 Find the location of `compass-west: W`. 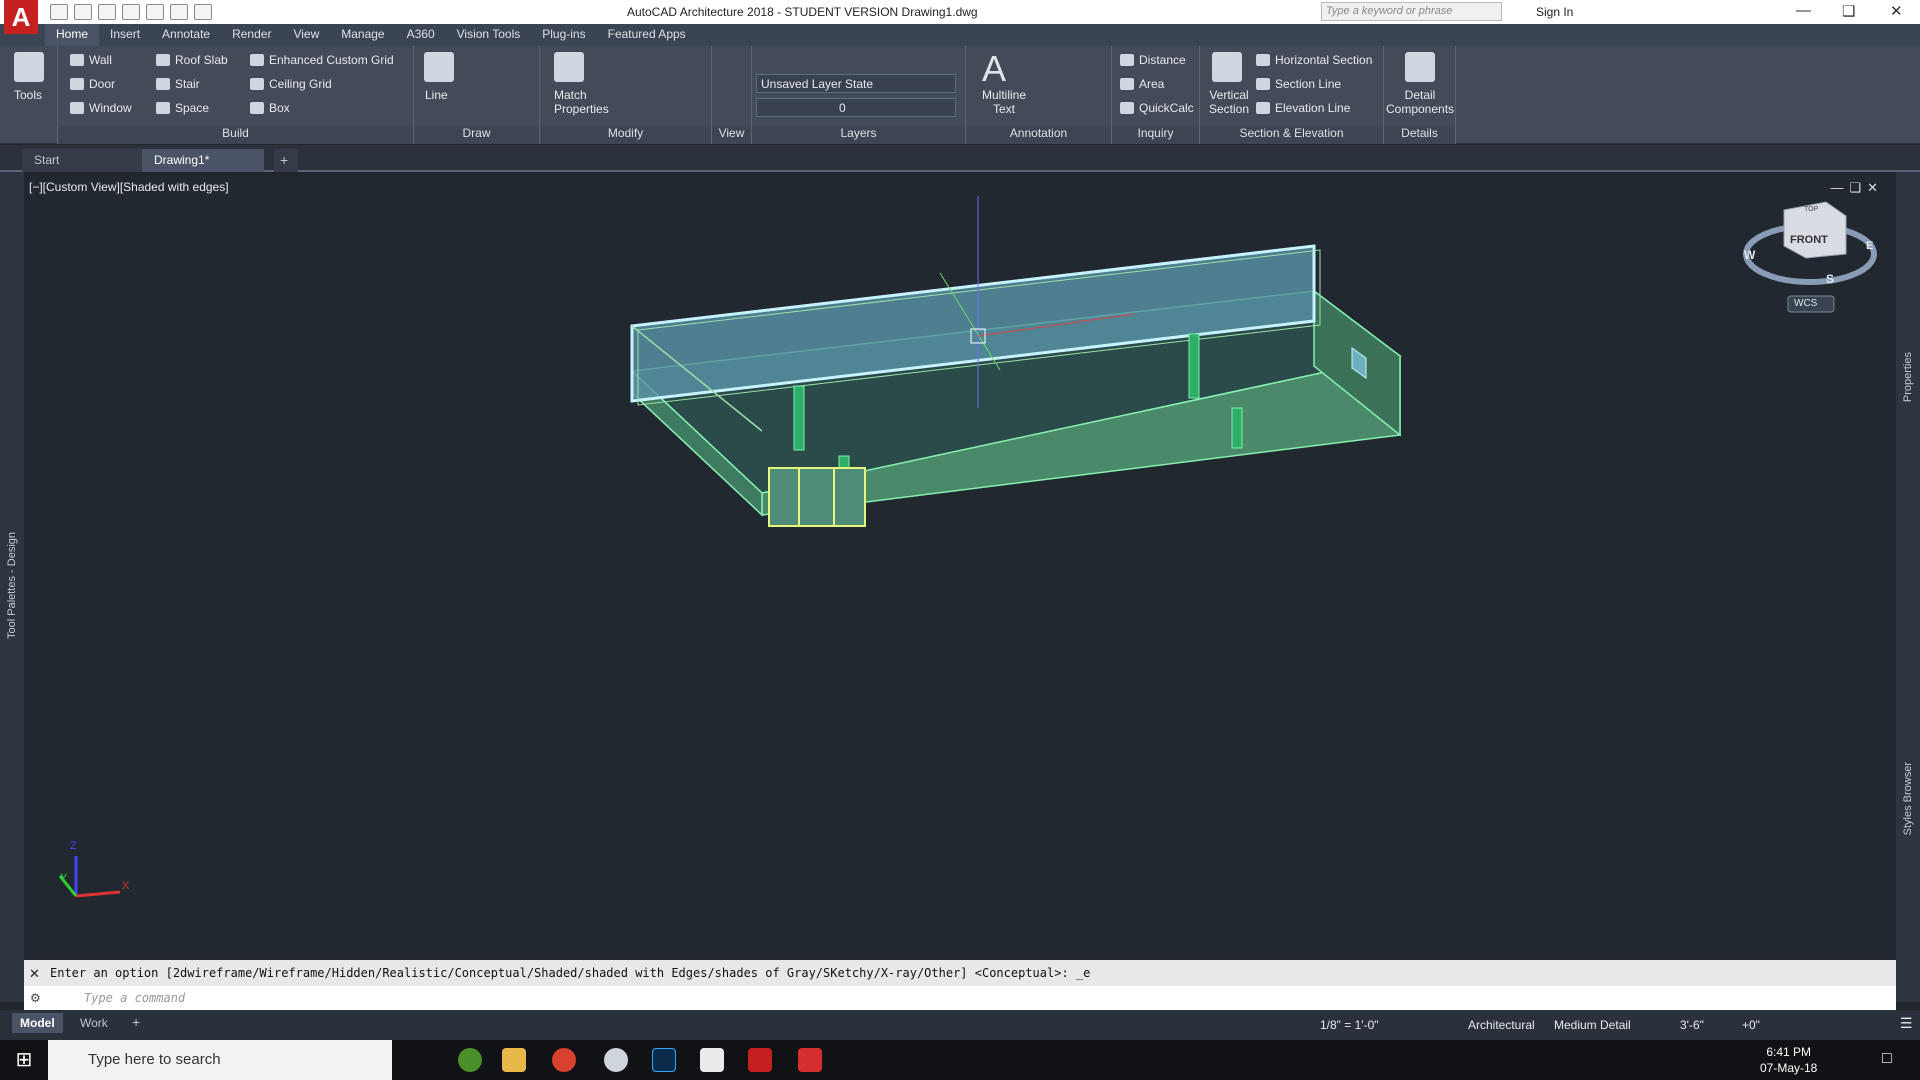

compass-west: W is located at coordinates (1749, 255).